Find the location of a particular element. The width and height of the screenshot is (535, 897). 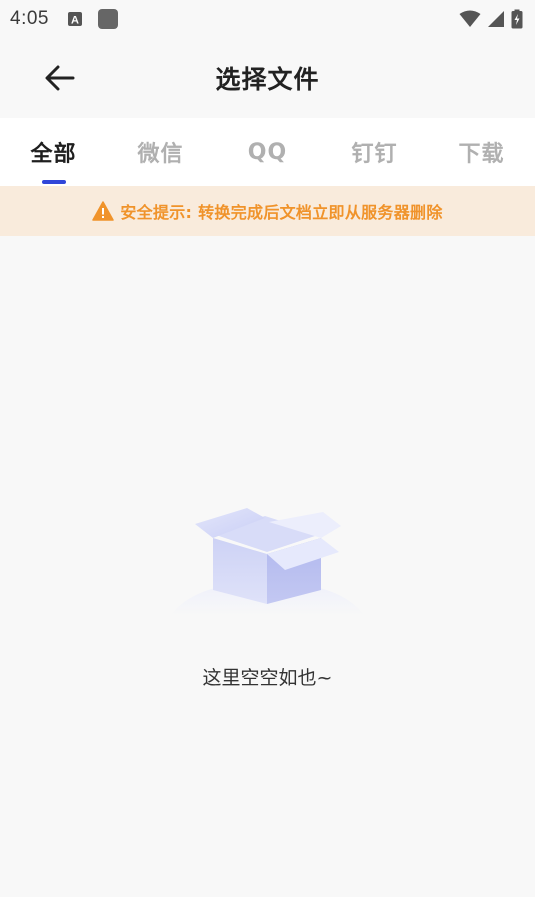

notification-square-icon is located at coordinates (107, 19).